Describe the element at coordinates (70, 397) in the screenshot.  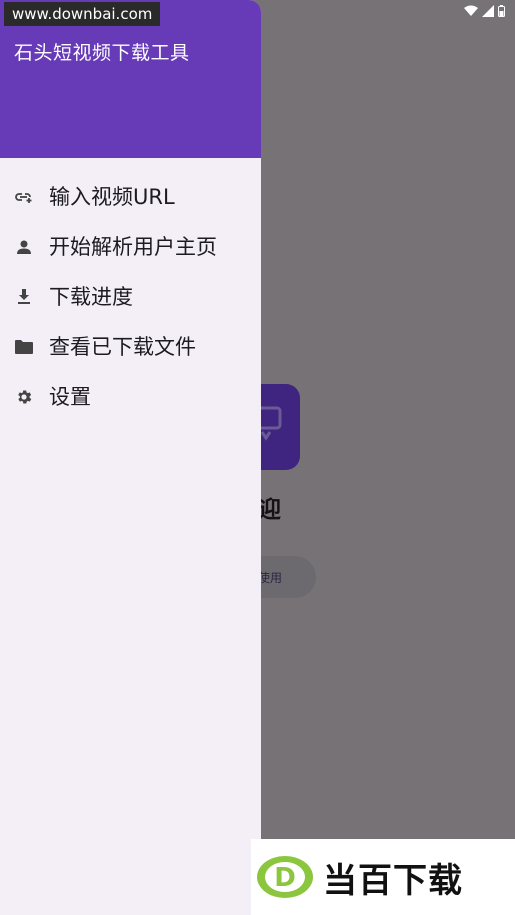
I see `menu-item-label: 设置` at that location.